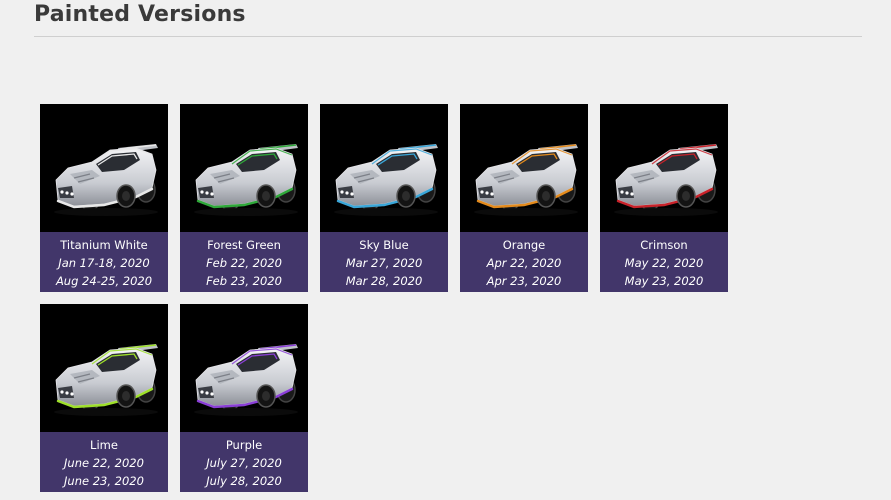 The image size is (891, 500). What do you see at coordinates (140, 14) in the screenshot?
I see `section-title: Painted Versions` at bounding box center [140, 14].